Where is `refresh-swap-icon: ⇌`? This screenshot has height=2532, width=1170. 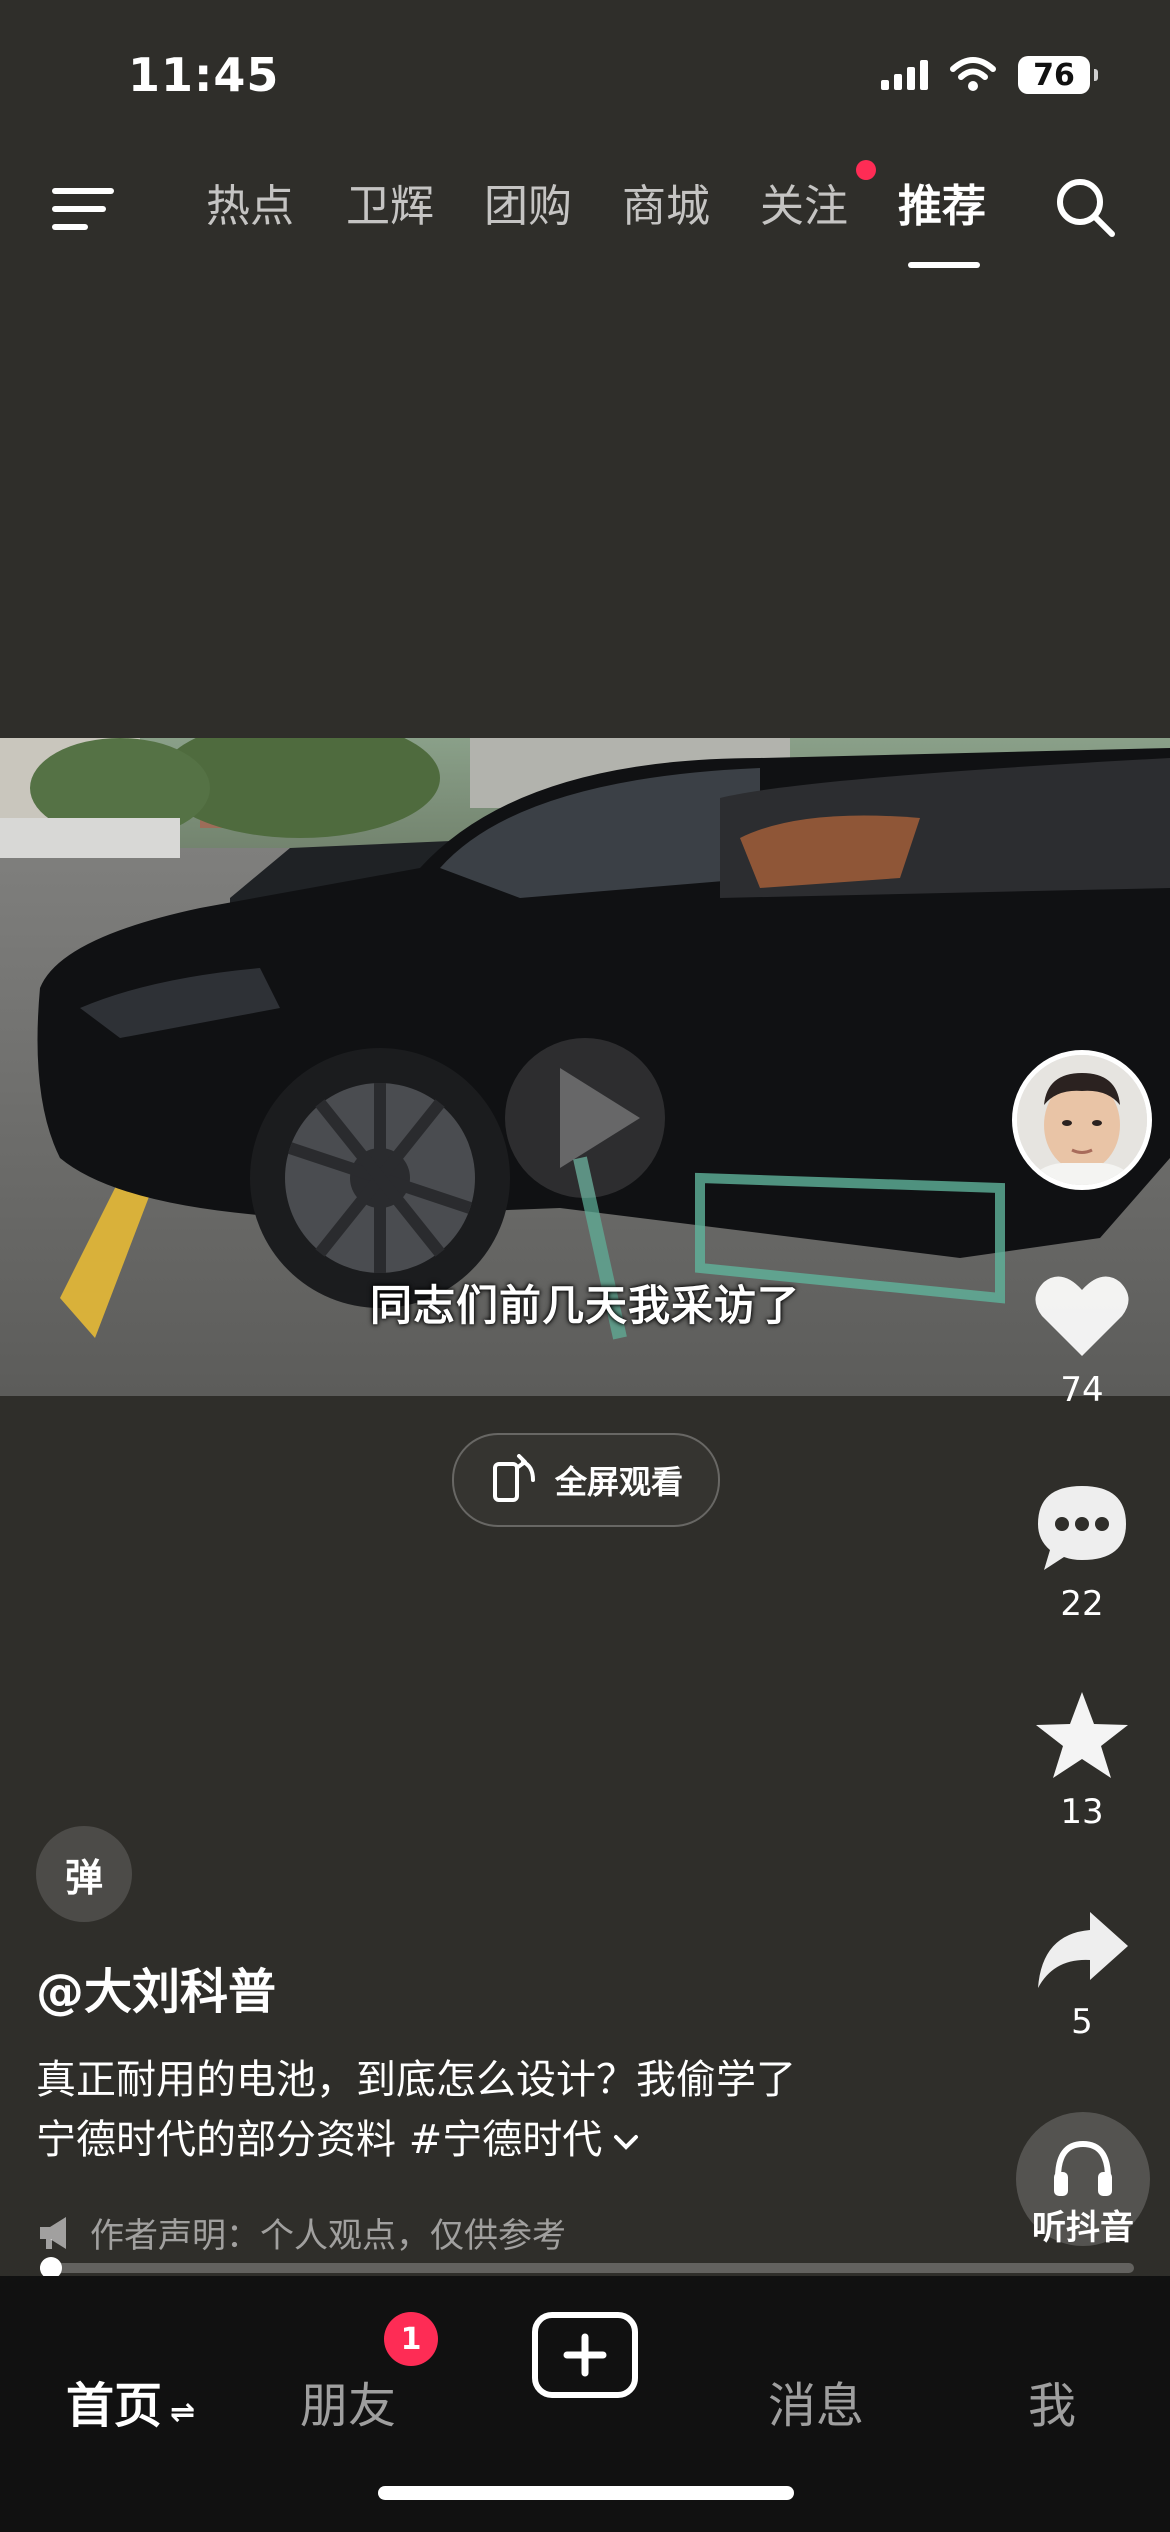
refresh-swap-icon: ⇌ is located at coordinates (183, 2412).